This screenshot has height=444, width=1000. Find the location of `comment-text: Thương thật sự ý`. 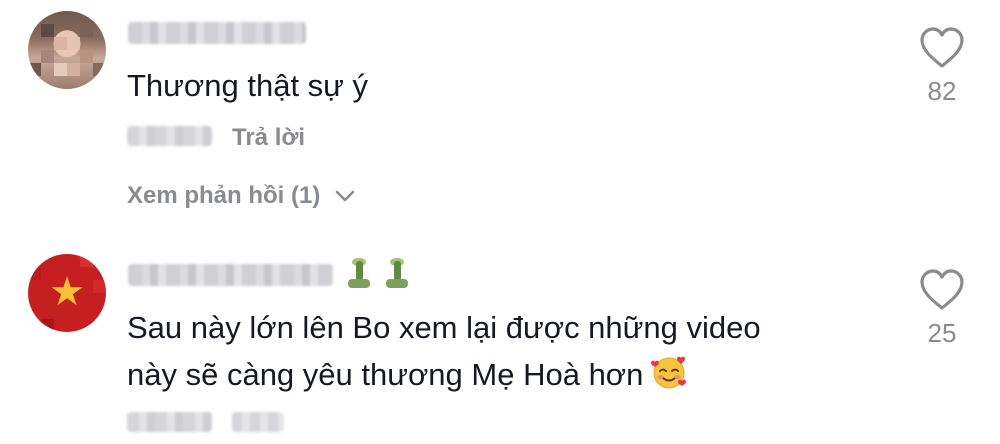

comment-text: Thương thật sự ý is located at coordinates (248, 85).